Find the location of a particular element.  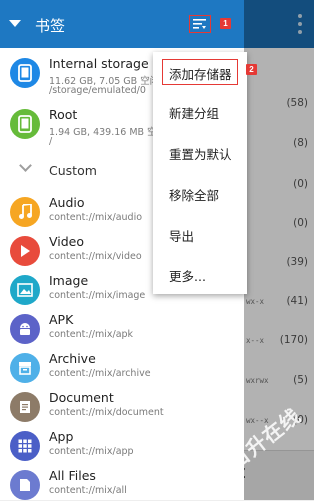

bookmark-title: Document is located at coordinates (81, 397).